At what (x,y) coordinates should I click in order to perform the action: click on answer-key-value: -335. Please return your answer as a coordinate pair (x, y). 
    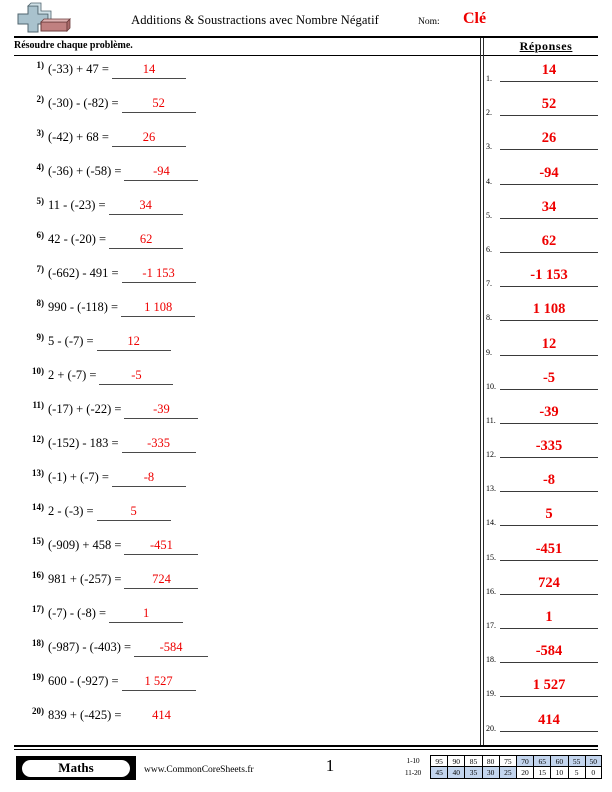
    Looking at the image, I should click on (549, 448).